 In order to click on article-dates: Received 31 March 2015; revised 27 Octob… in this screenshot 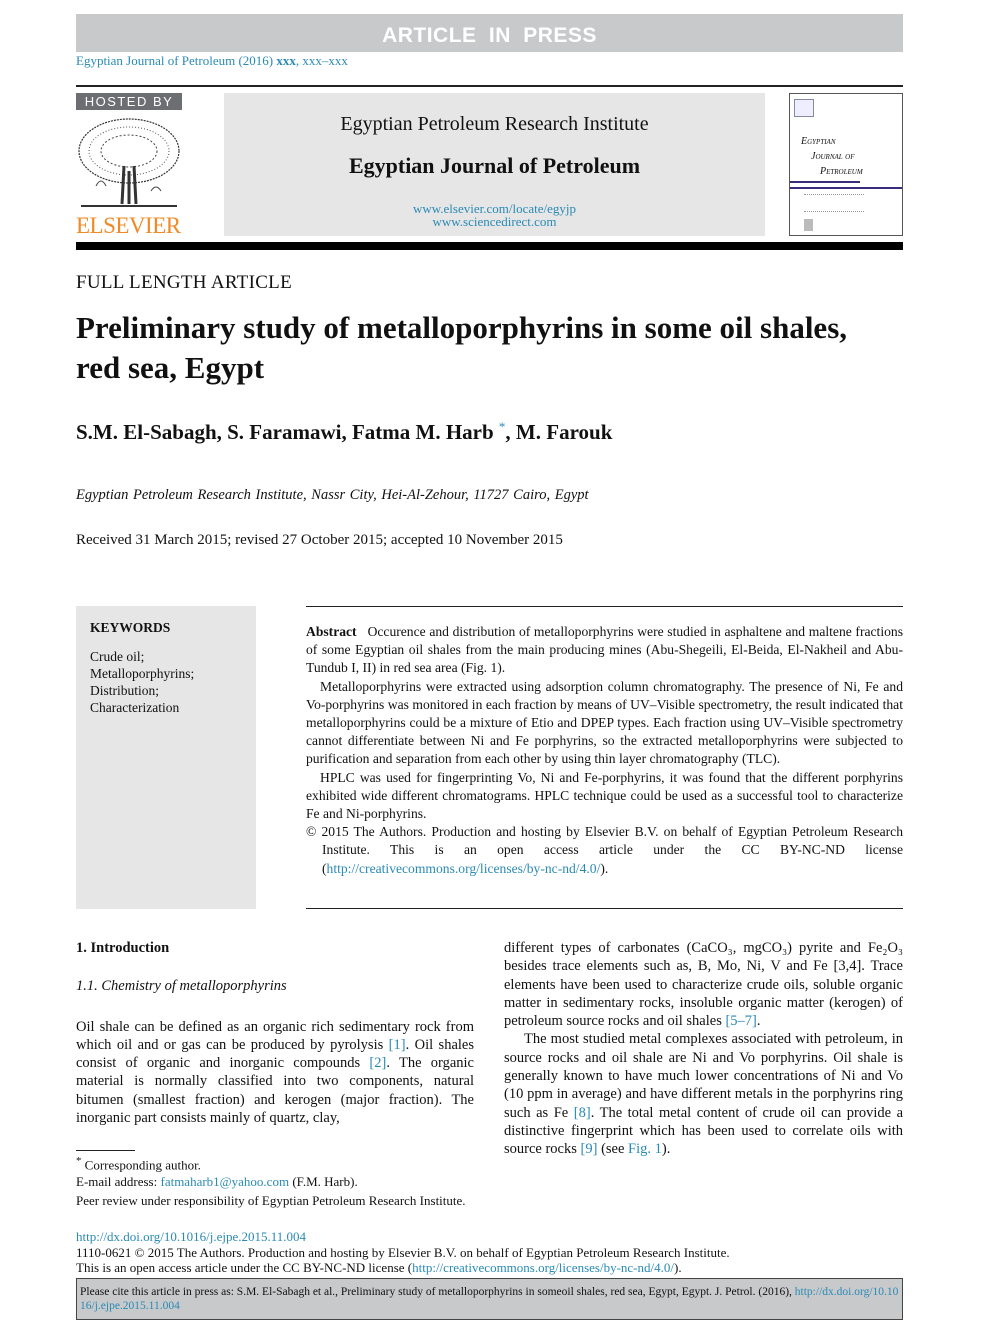, I will do `click(319, 540)`.